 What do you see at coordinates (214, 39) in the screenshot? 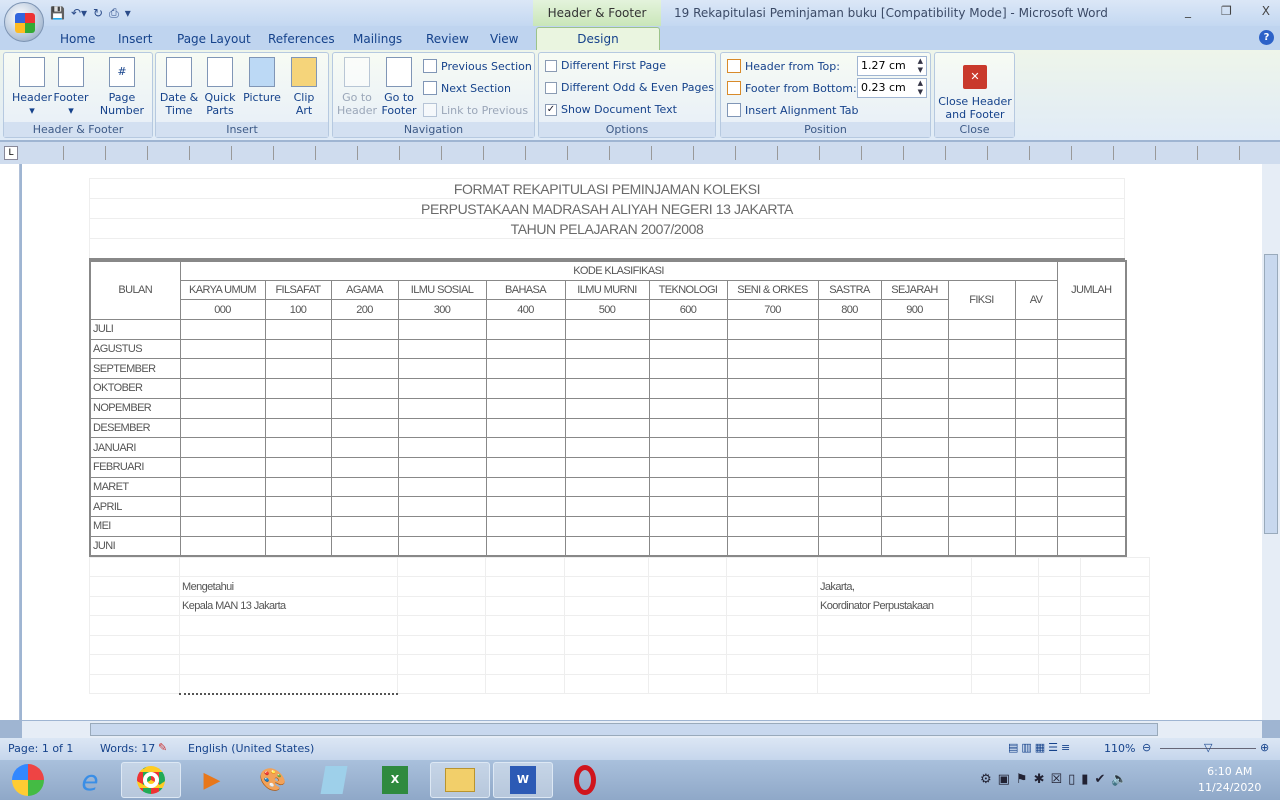
I see `tab-page-layout: Page Layout` at bounding box center [214, 39].